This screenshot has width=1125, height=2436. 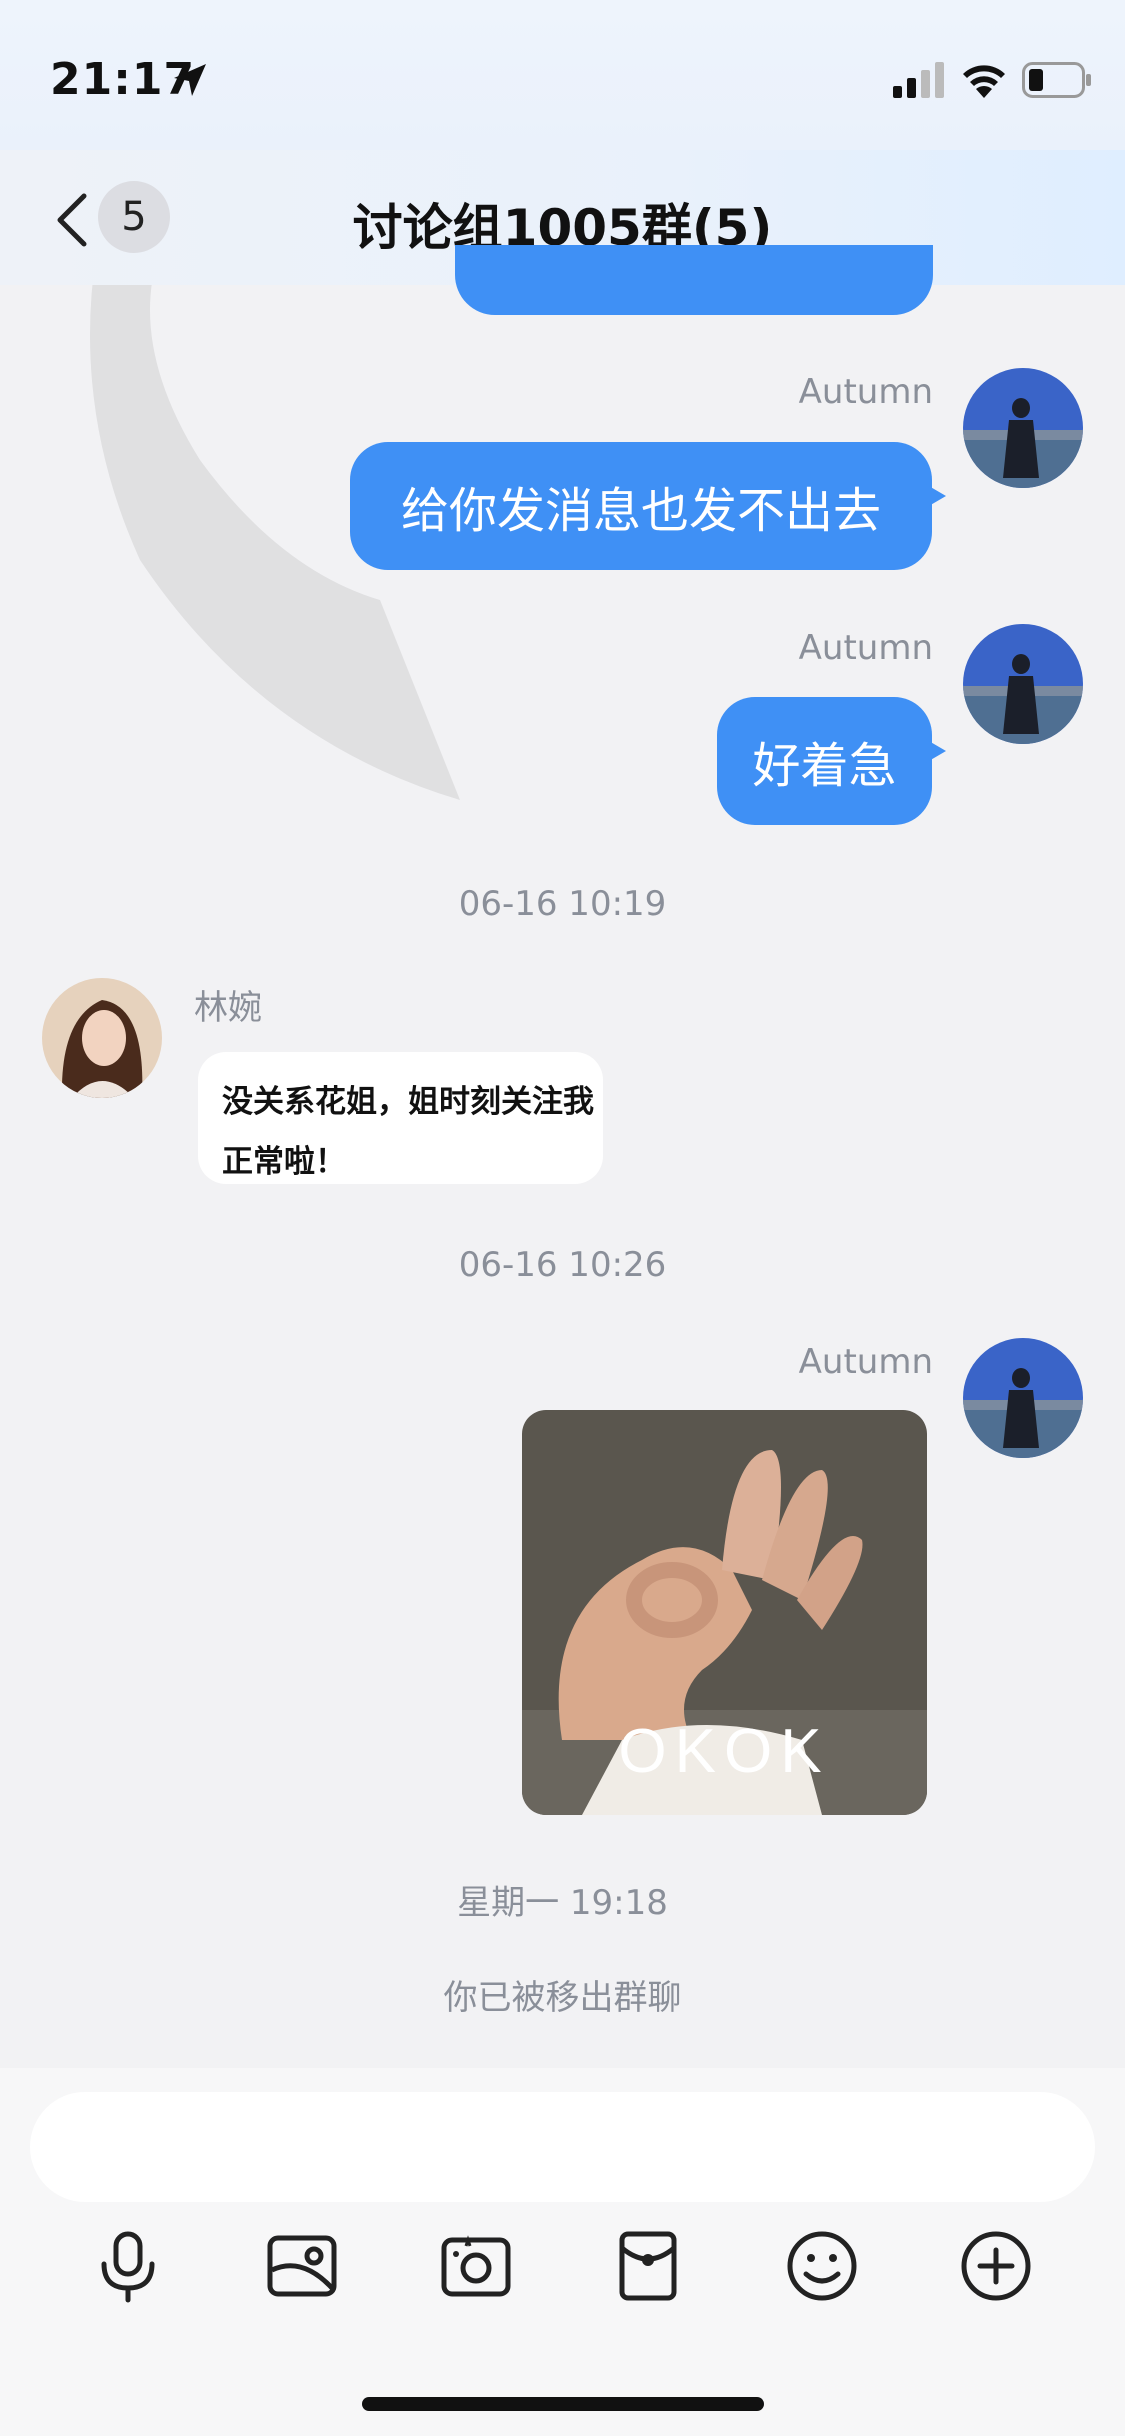 What do you see at coordinates (562, 904) in the screenshot?
I see `message-timestamp: 06-16 10:19` at bounding box center [562, 904].